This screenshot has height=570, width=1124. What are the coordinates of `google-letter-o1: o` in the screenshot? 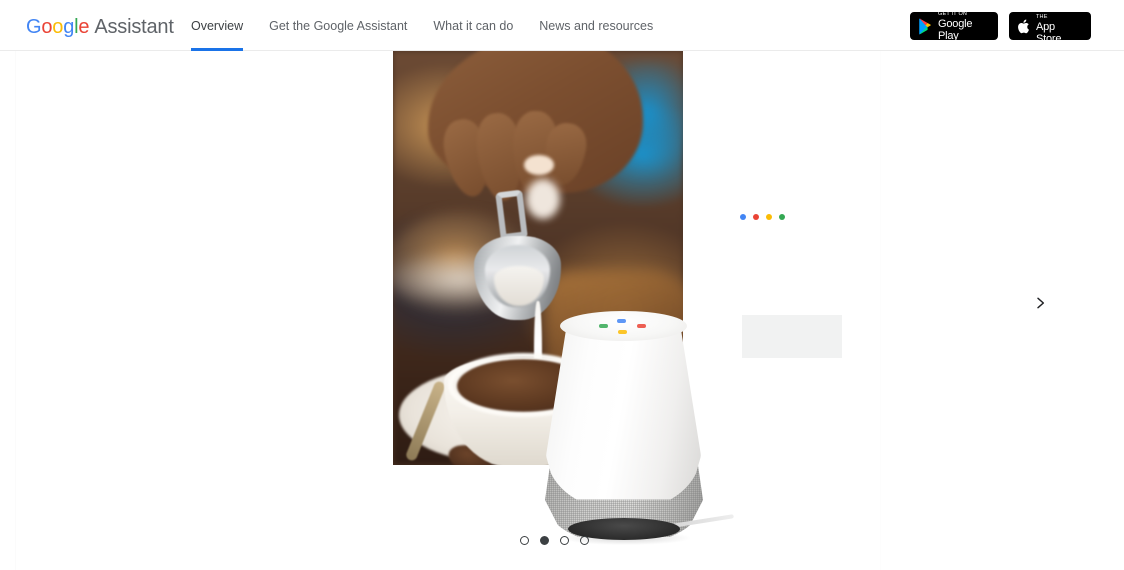 It's located at (47, 27).